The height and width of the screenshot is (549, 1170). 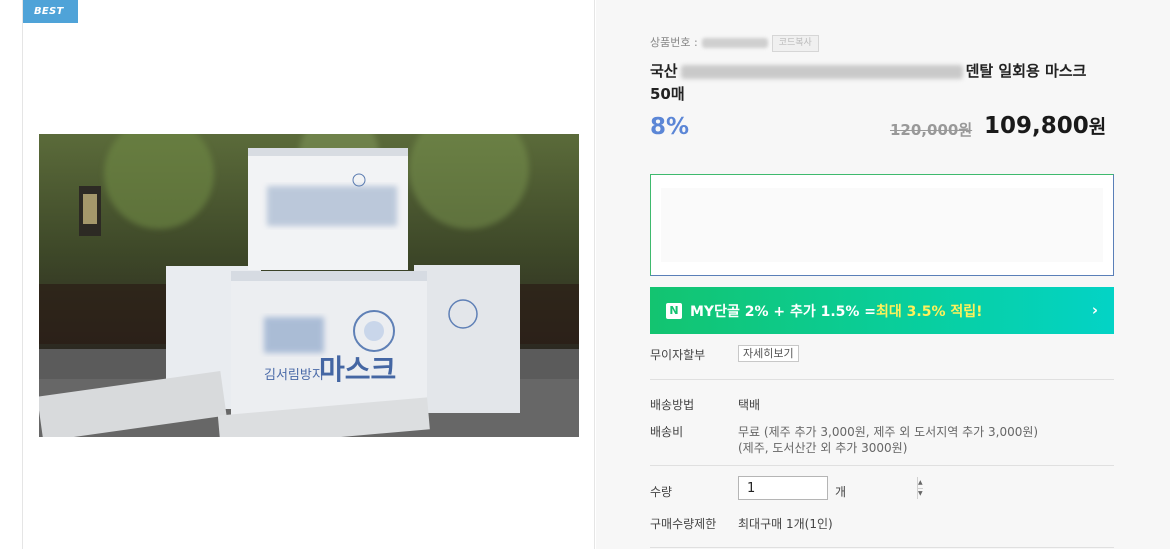 I want to click on product-title-prefix: 국산, so click(x=664, y=71).